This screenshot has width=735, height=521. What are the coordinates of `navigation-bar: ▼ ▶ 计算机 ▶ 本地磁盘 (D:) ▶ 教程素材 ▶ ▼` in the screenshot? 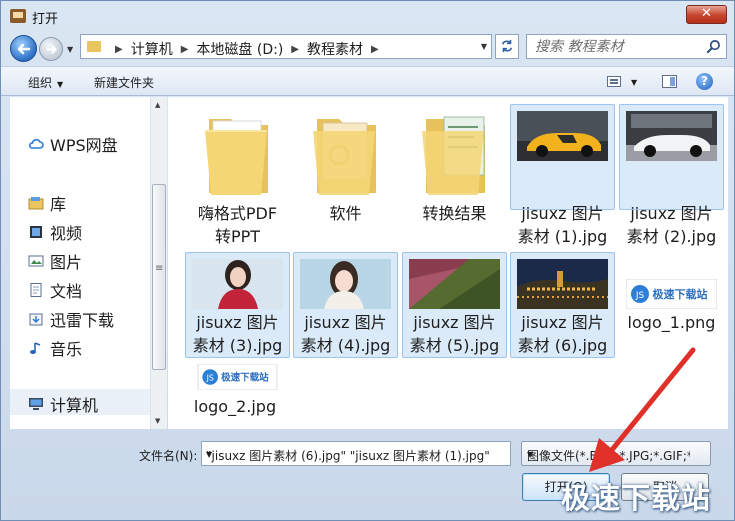 It's located at (367, 47).